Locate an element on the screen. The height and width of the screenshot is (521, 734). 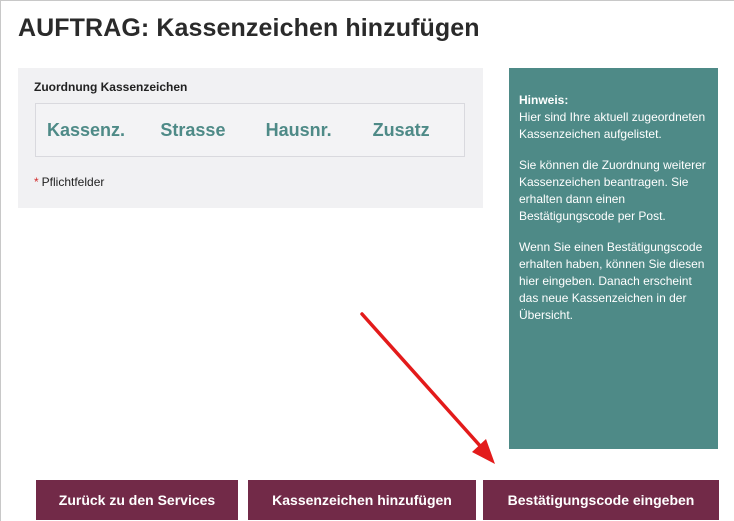
column-header-strasse: Strasse is located at coordinates (193, 129).